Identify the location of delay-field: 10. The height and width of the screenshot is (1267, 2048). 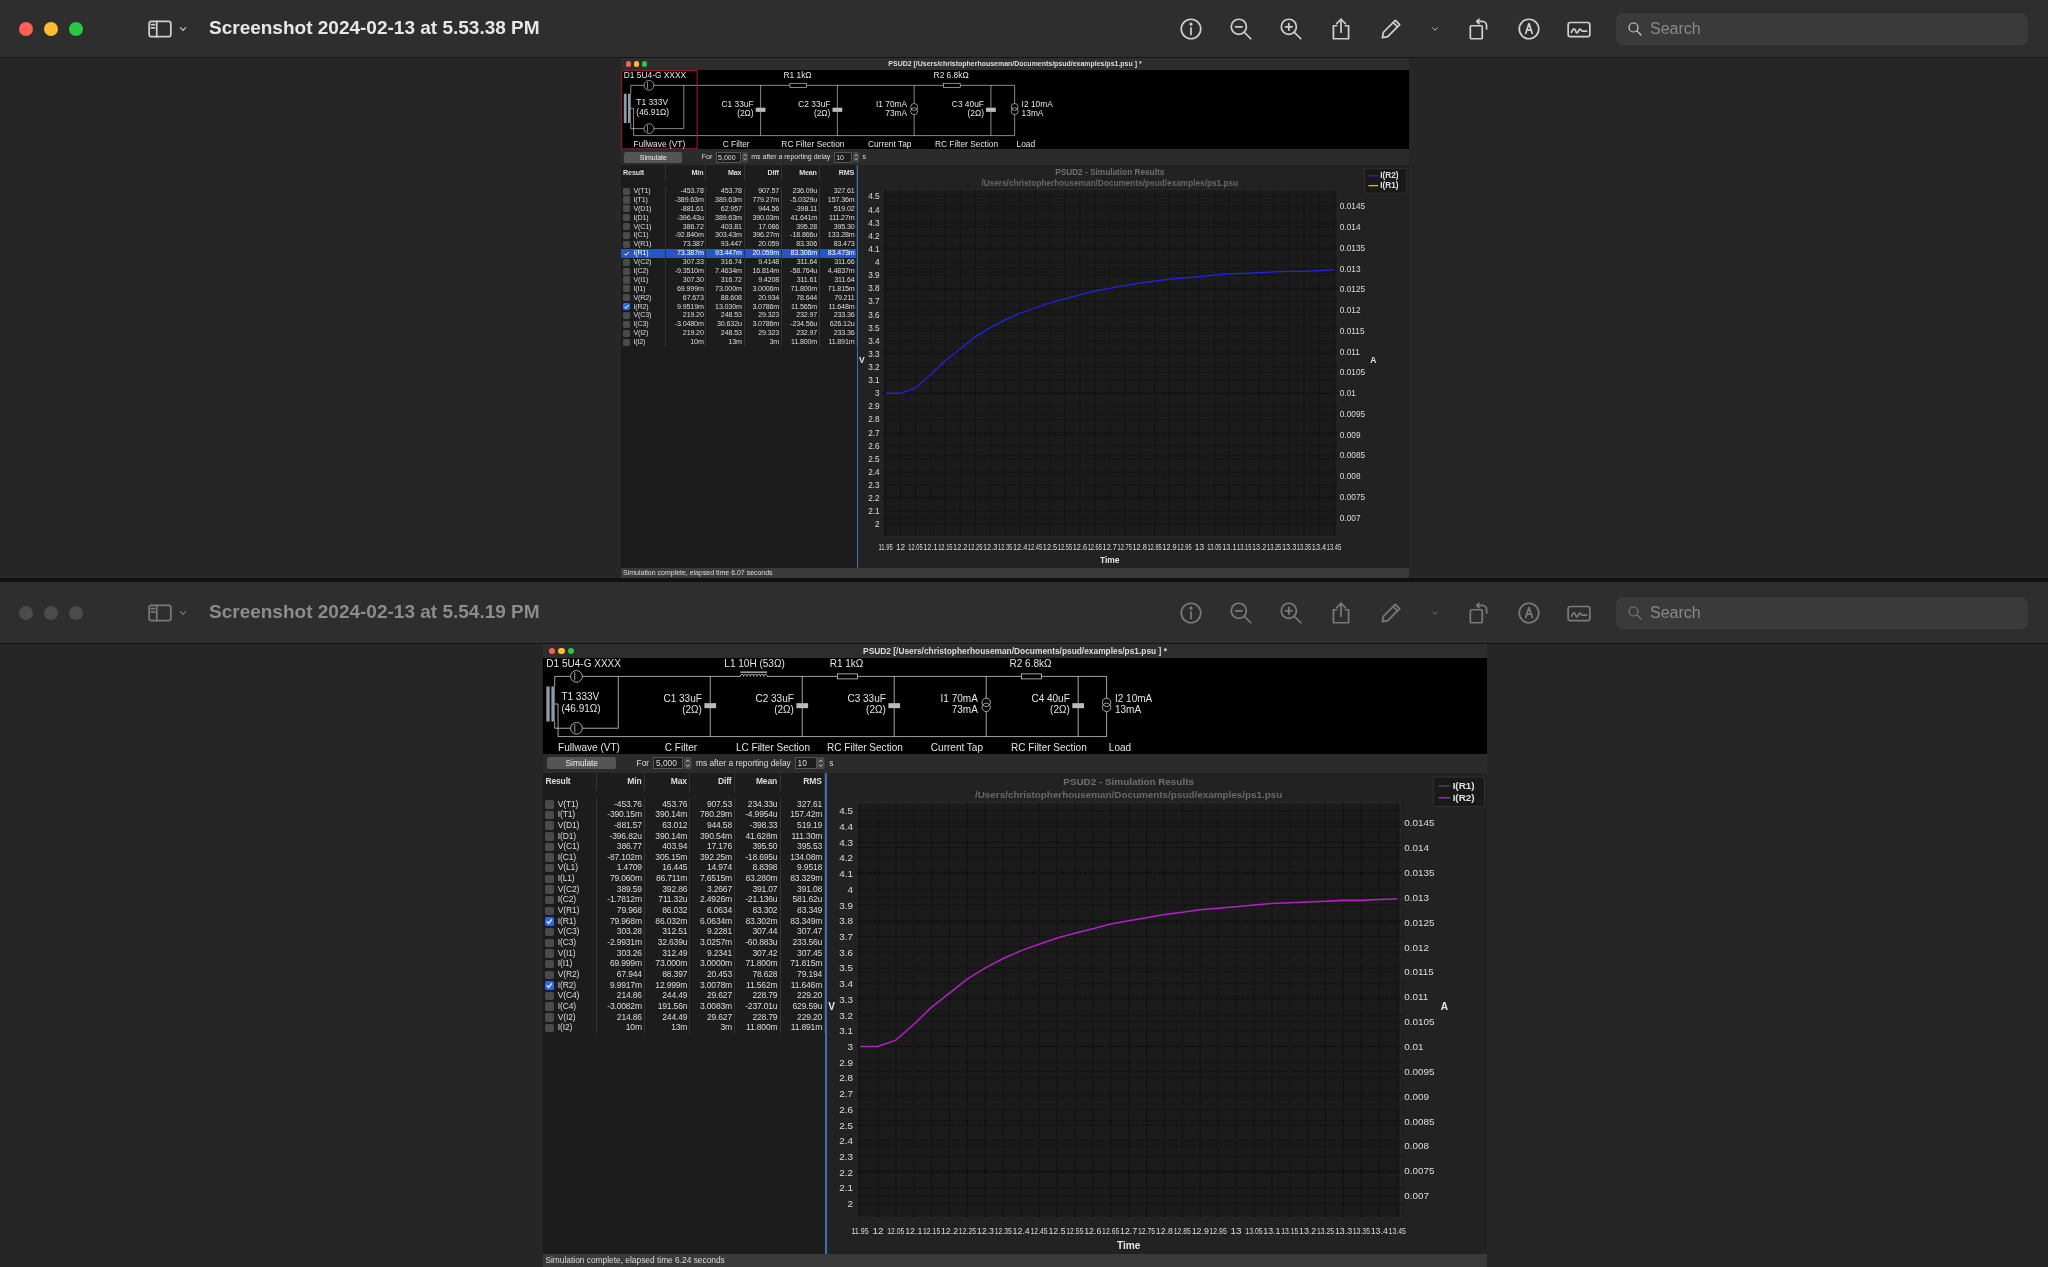
(805, 763).